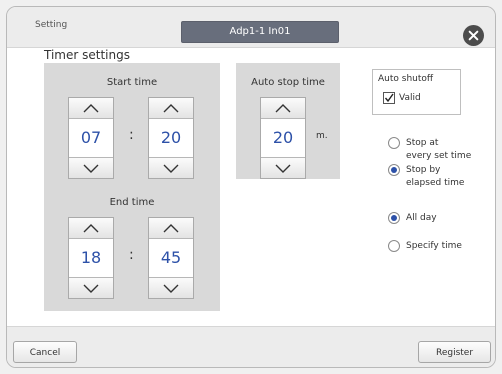 This screenshot has width=502, height=374. Describe the element at coordinates (394, 170) in the screenshot. I see `radio-stop-by-elapsed-time` at that location.